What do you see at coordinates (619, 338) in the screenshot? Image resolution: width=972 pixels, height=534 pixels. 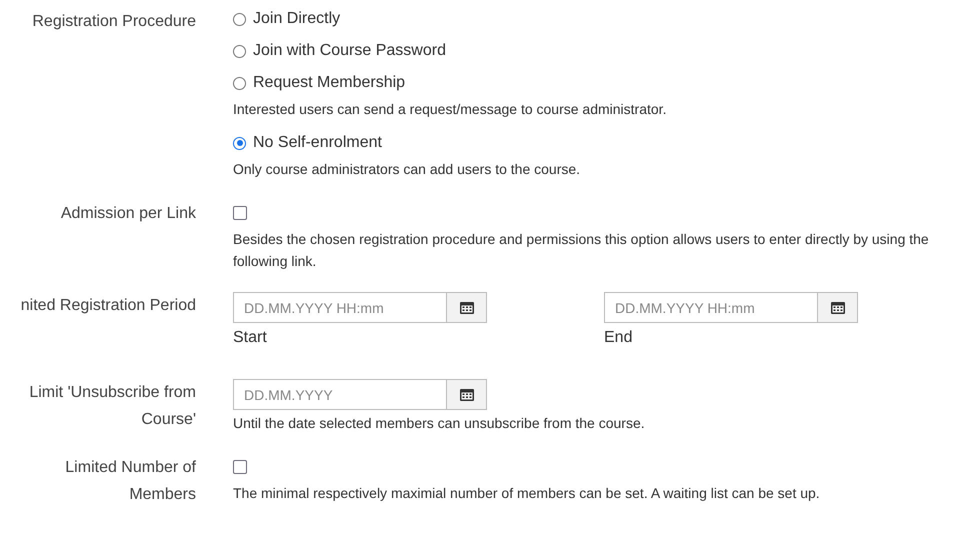 I see `field-caption: End` at bounding box center [619, 338].